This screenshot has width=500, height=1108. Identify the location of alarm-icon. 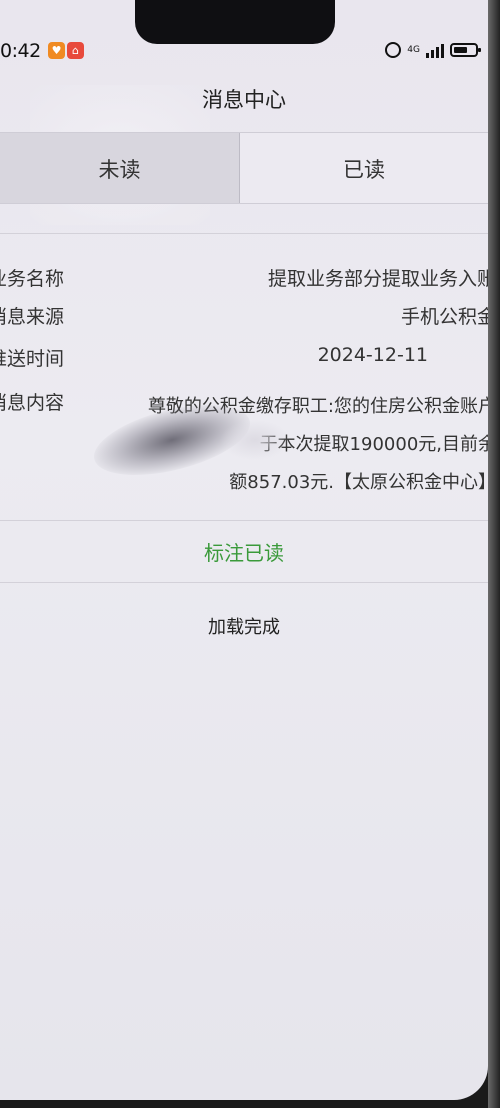
(393, 50).